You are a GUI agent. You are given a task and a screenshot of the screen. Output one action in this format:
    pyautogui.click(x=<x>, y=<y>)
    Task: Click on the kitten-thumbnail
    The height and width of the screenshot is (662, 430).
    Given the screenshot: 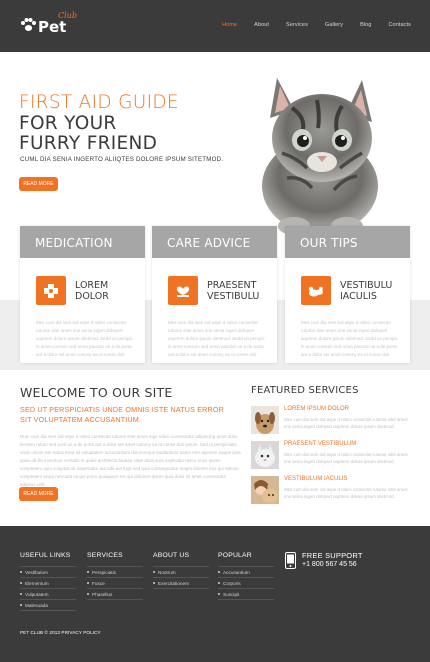 What is the action you would take?
    pyautogui.click(x=265, y=455)
    